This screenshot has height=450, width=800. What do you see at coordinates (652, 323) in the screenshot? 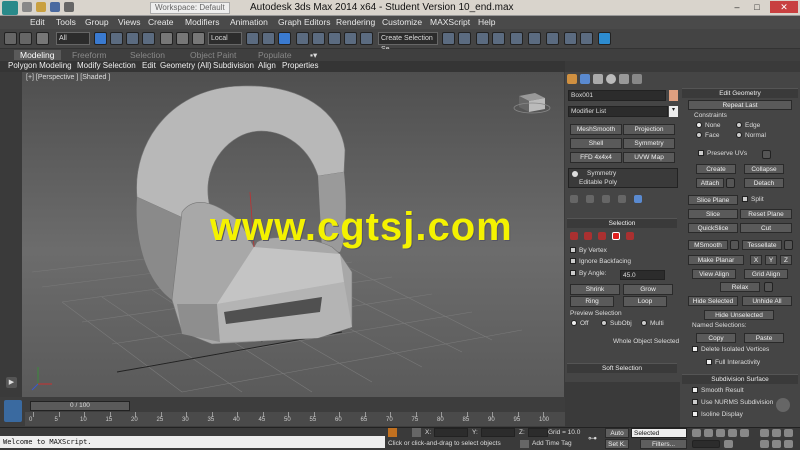
I see `preview-multi-radio: Multi` at bounding box center [652, 323].